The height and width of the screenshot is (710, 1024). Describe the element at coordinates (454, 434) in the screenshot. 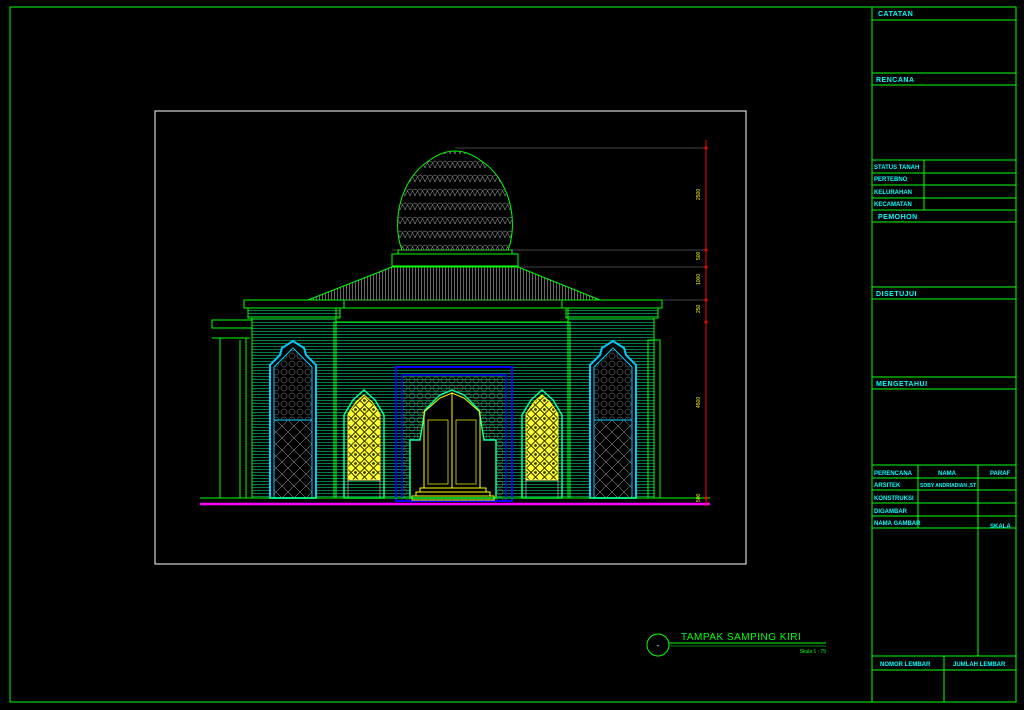

I see `main-door` at that location.